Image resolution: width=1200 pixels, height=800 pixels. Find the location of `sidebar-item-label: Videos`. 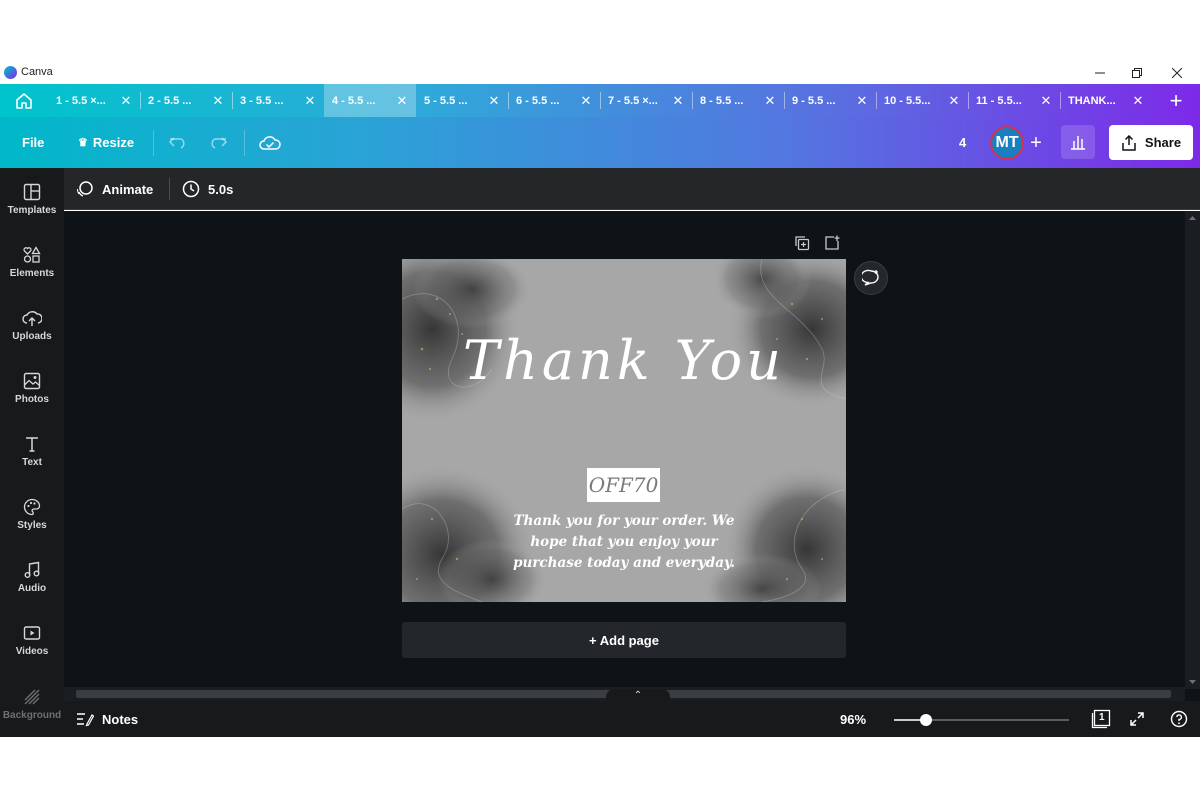

sidebar-item-label: Videos is located at coordinates (32, 651).